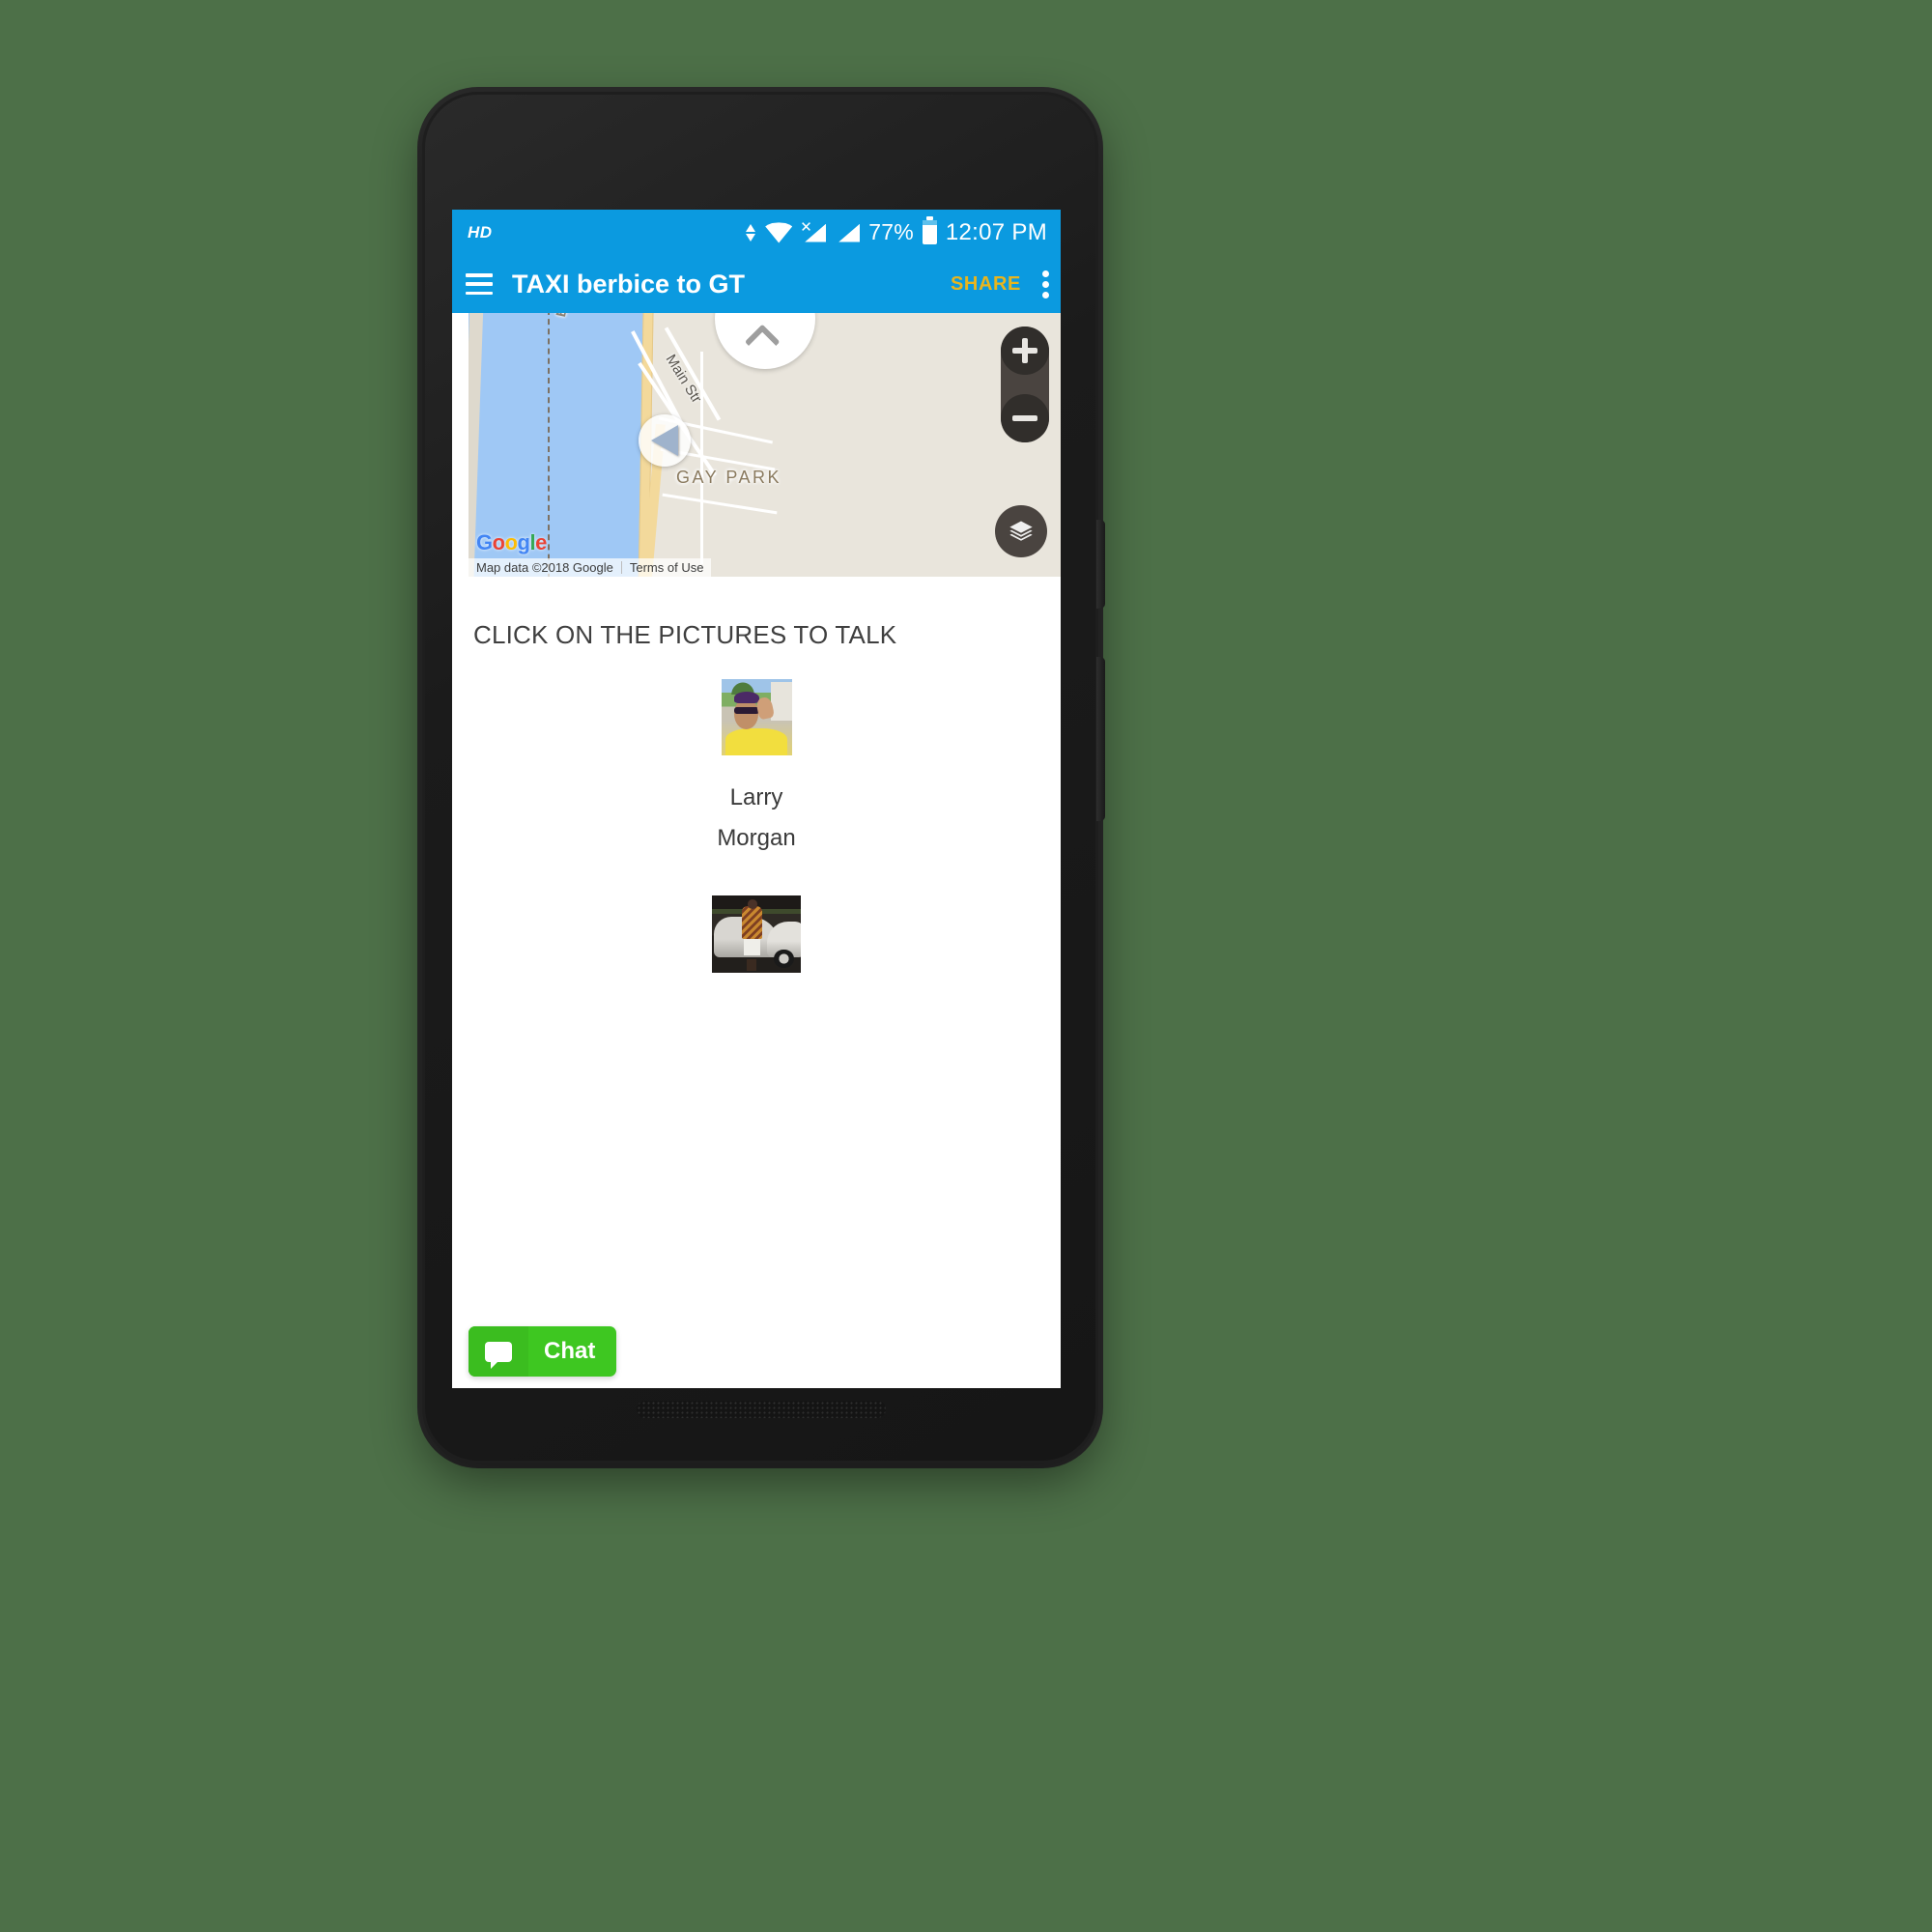 This screenshot has width=1932, height=1932. What do you see at coordinates (498, 1351) in the screenshot?
I see `chat-bubble-icon` at bounding box center [498, 1351].